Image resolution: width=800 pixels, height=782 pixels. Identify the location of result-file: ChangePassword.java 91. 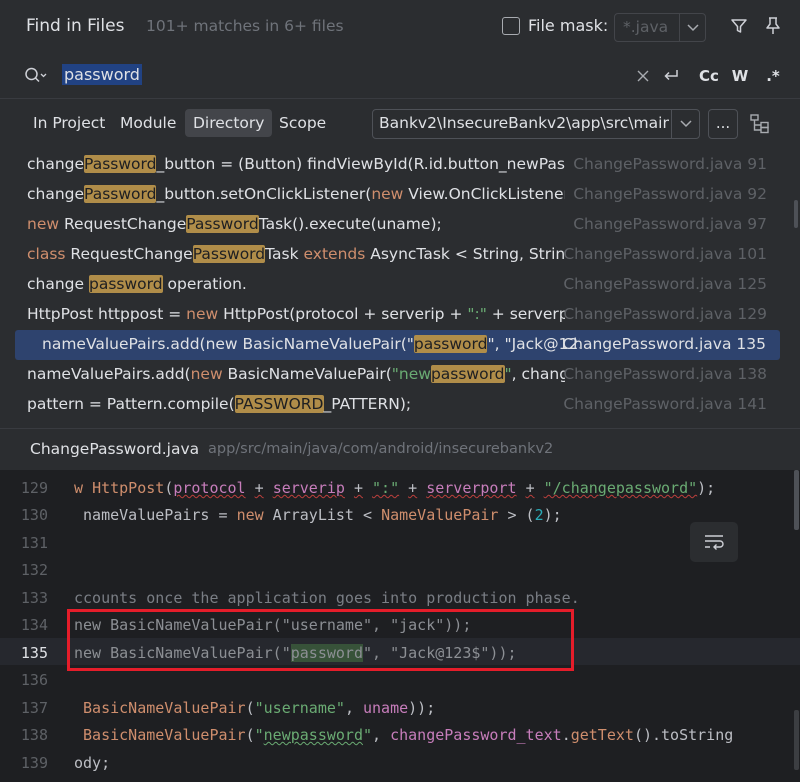
(670, 164).